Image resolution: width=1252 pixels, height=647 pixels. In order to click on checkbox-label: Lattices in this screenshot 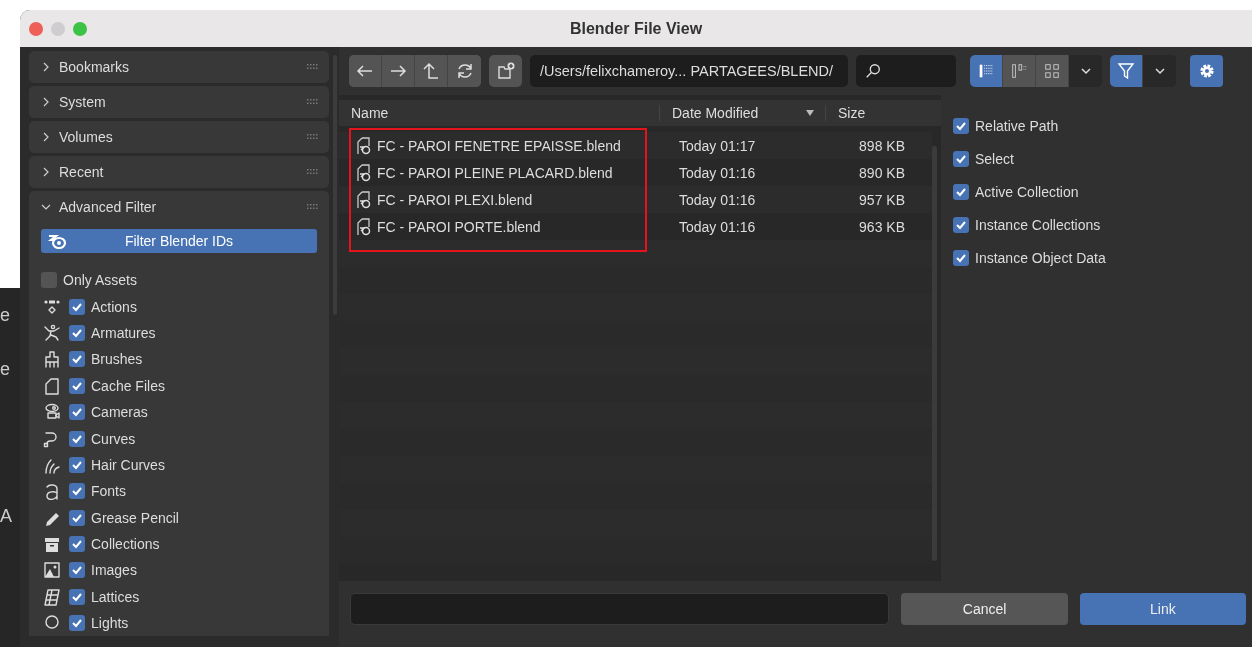, I will do `click(115, 596)`.